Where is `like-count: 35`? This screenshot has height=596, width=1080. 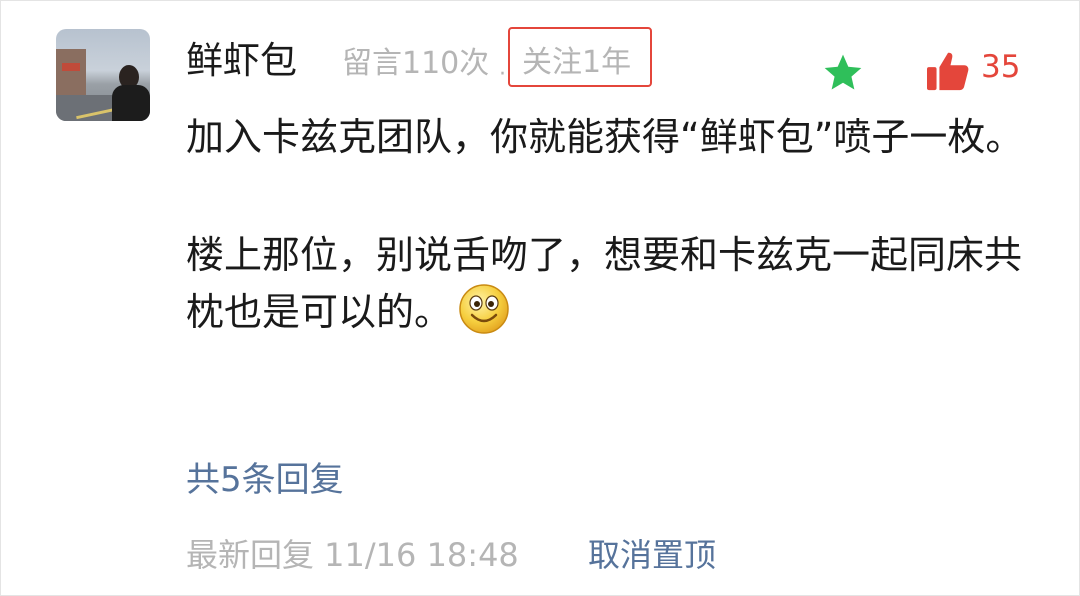
like-count: 35 is located at coordinates (1000, 67).